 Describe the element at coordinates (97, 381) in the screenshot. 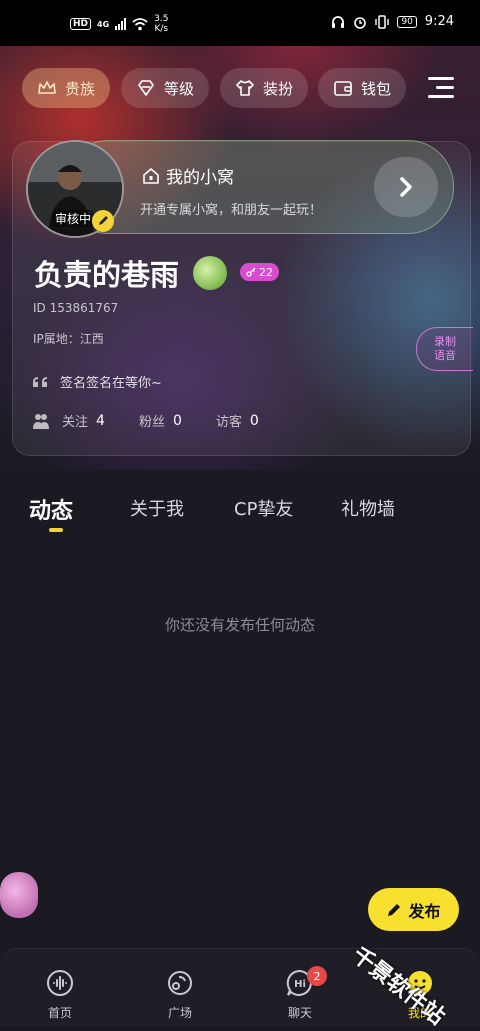

I see `signature: 签名签名在等你~` at that location.